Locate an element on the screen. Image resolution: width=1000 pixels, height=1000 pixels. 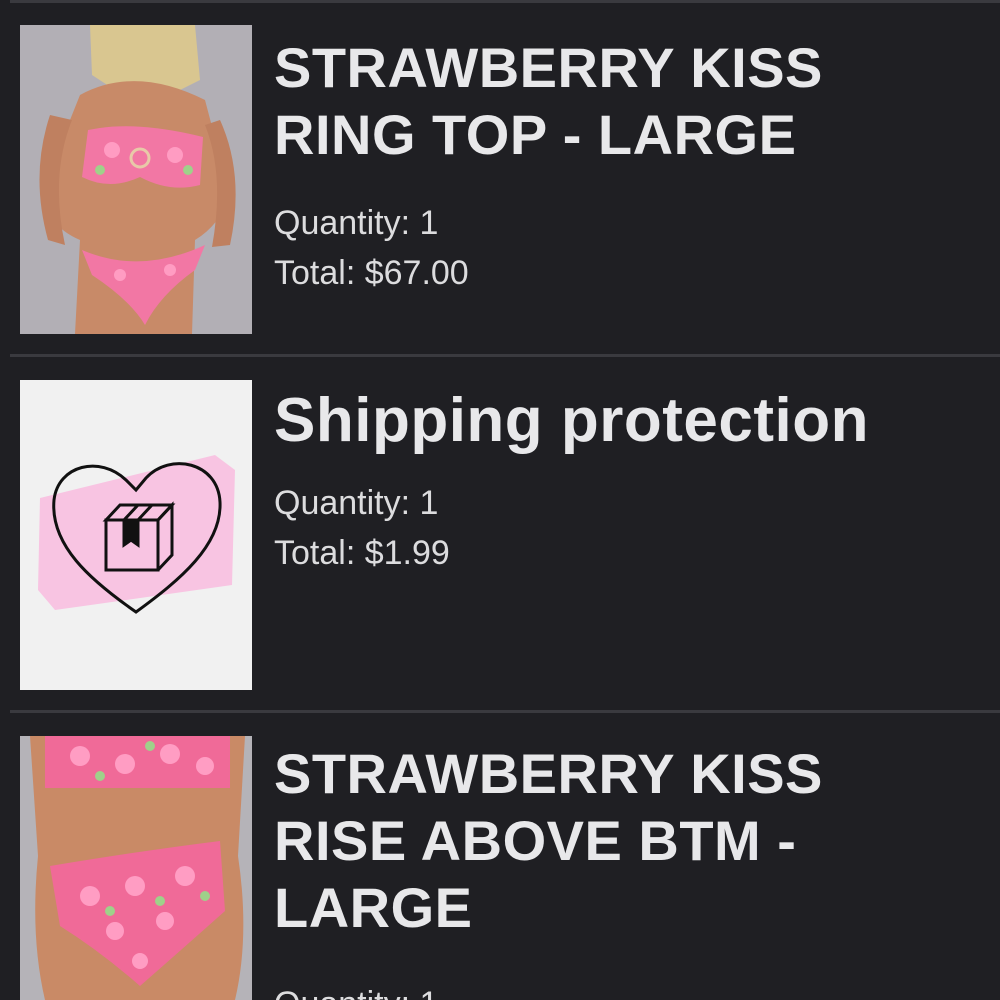
title-line: RING TOP - LARGE is located at coordinates (535, 134).